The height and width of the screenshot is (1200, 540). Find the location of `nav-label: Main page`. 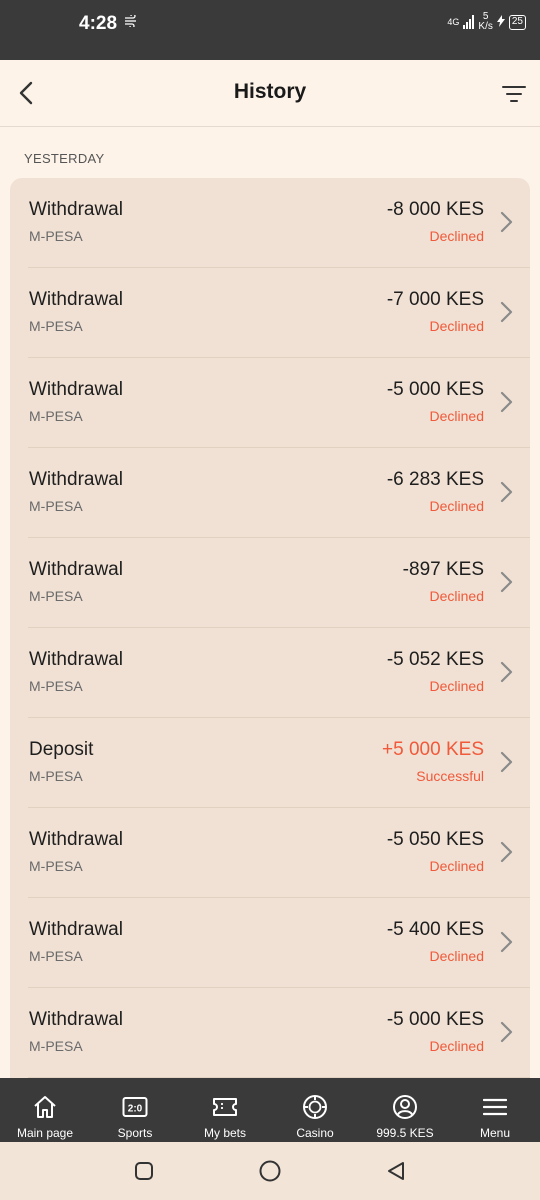

nav-label: Main page is located at coordinates (45, 1133).